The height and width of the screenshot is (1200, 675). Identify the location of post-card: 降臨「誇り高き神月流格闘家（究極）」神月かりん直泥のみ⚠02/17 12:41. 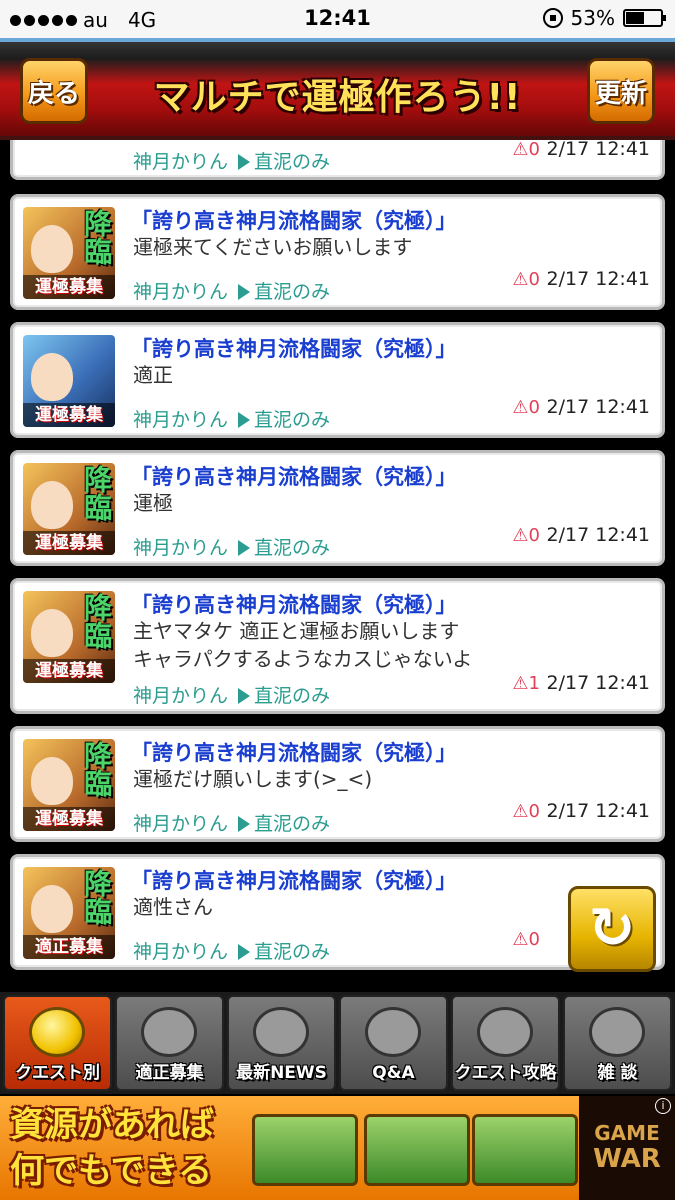
(337, 160).